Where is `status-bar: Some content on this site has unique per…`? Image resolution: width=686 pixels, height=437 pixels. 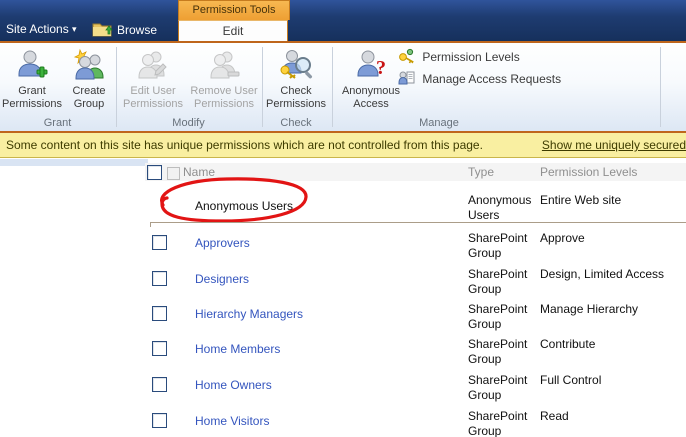 status-bar: Some content on this site has unique per… is located at coordinates (343, 145).